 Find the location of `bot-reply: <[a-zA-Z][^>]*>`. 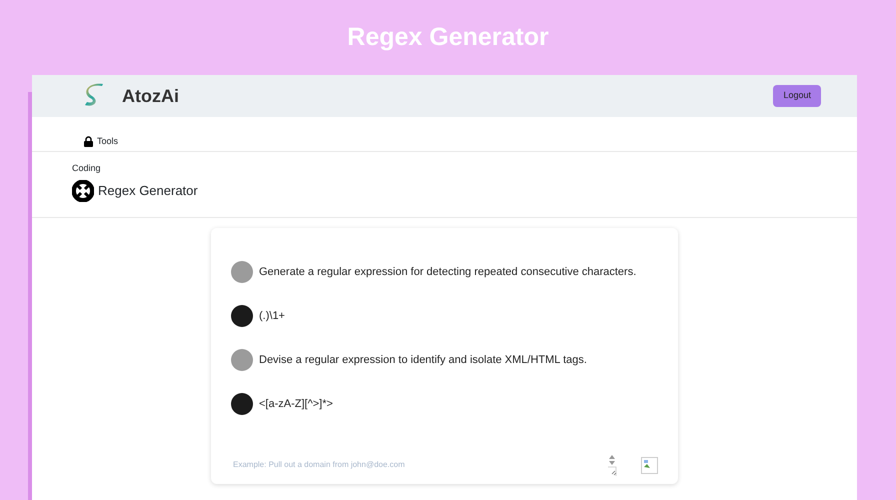

bot-reply: <[a-zA-Z][^>]*> is located at coordinates (296, 404).